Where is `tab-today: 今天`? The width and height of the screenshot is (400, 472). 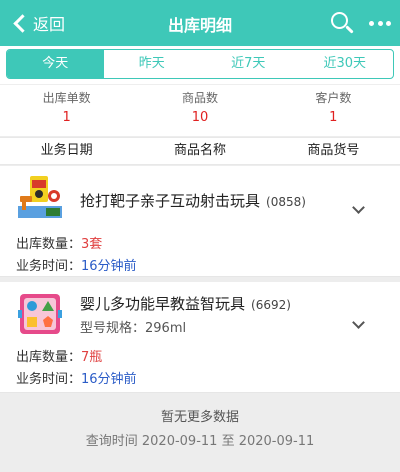 tab-today: 今天 is located at coordinates (55, 64).